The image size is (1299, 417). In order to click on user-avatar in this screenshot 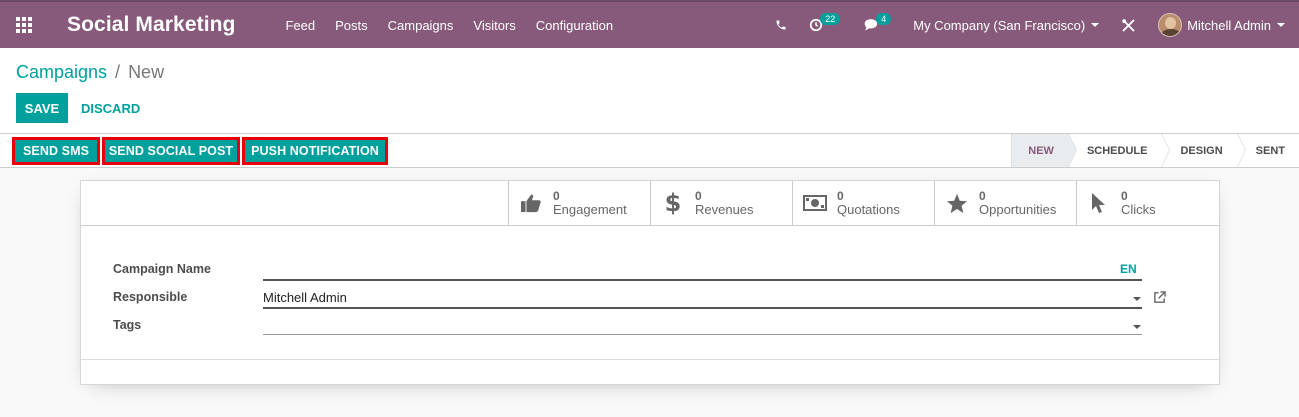, I will do `click(1170, 25)`.